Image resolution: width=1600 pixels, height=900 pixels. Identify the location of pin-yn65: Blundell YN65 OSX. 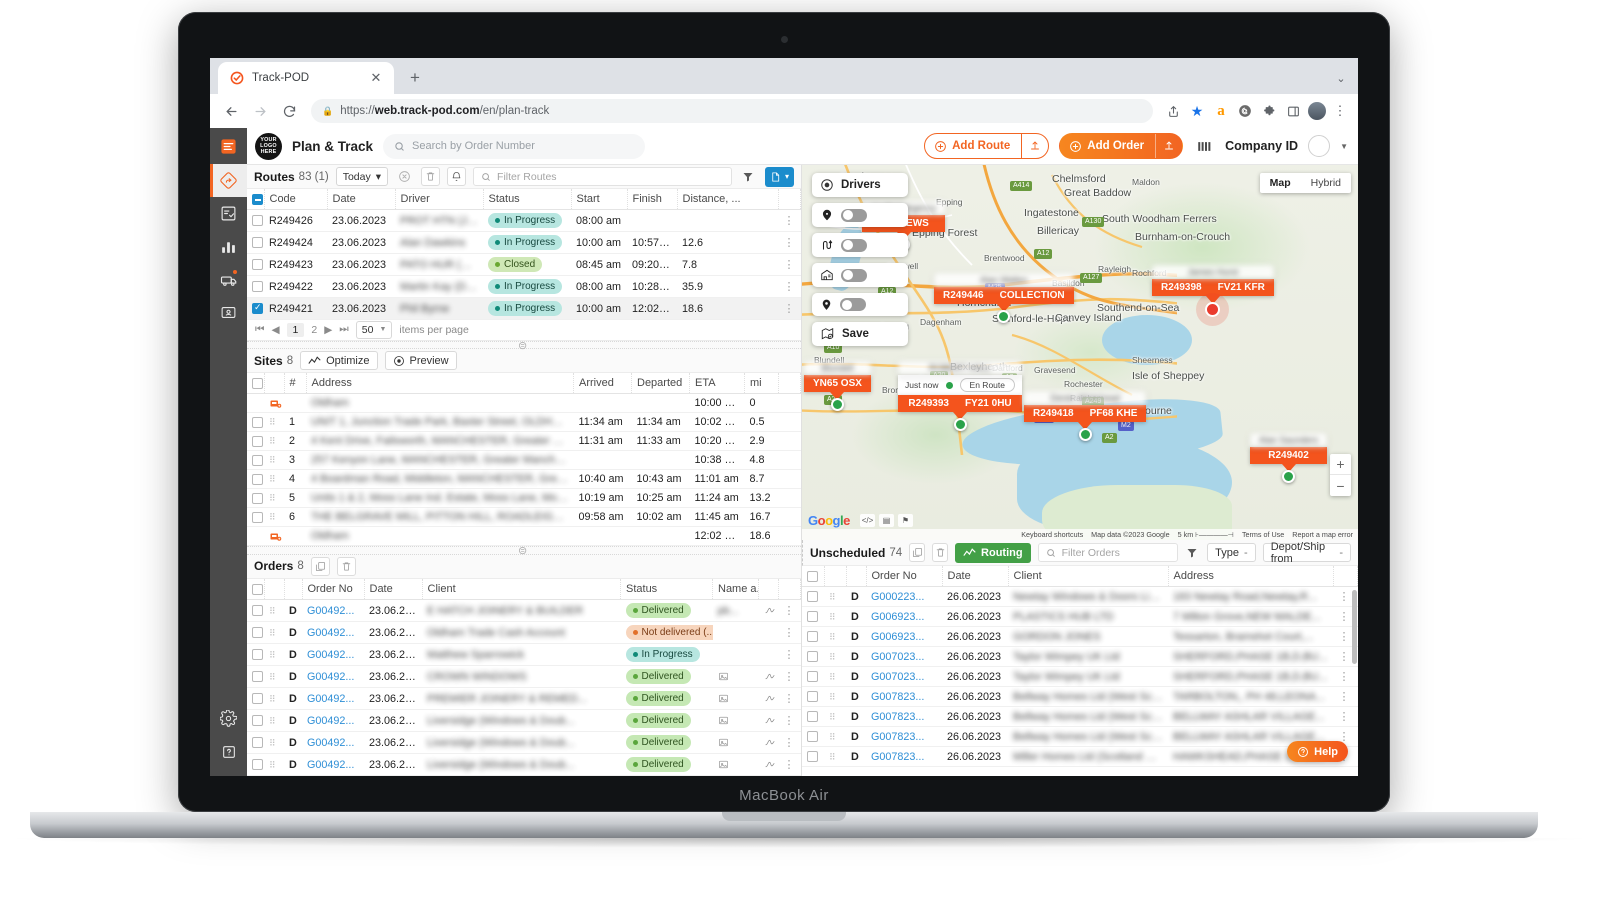
(837, 386).